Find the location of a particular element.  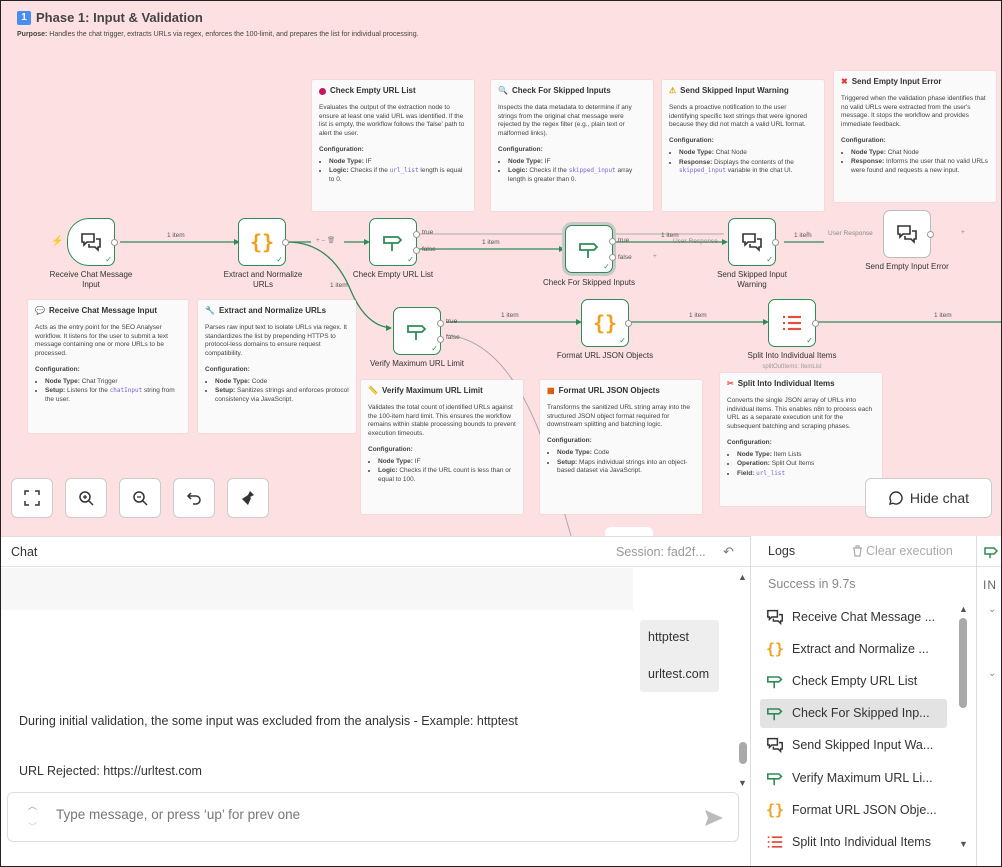

chat-input-box: ︿ ﹀ is located at coordinates (373, 817).